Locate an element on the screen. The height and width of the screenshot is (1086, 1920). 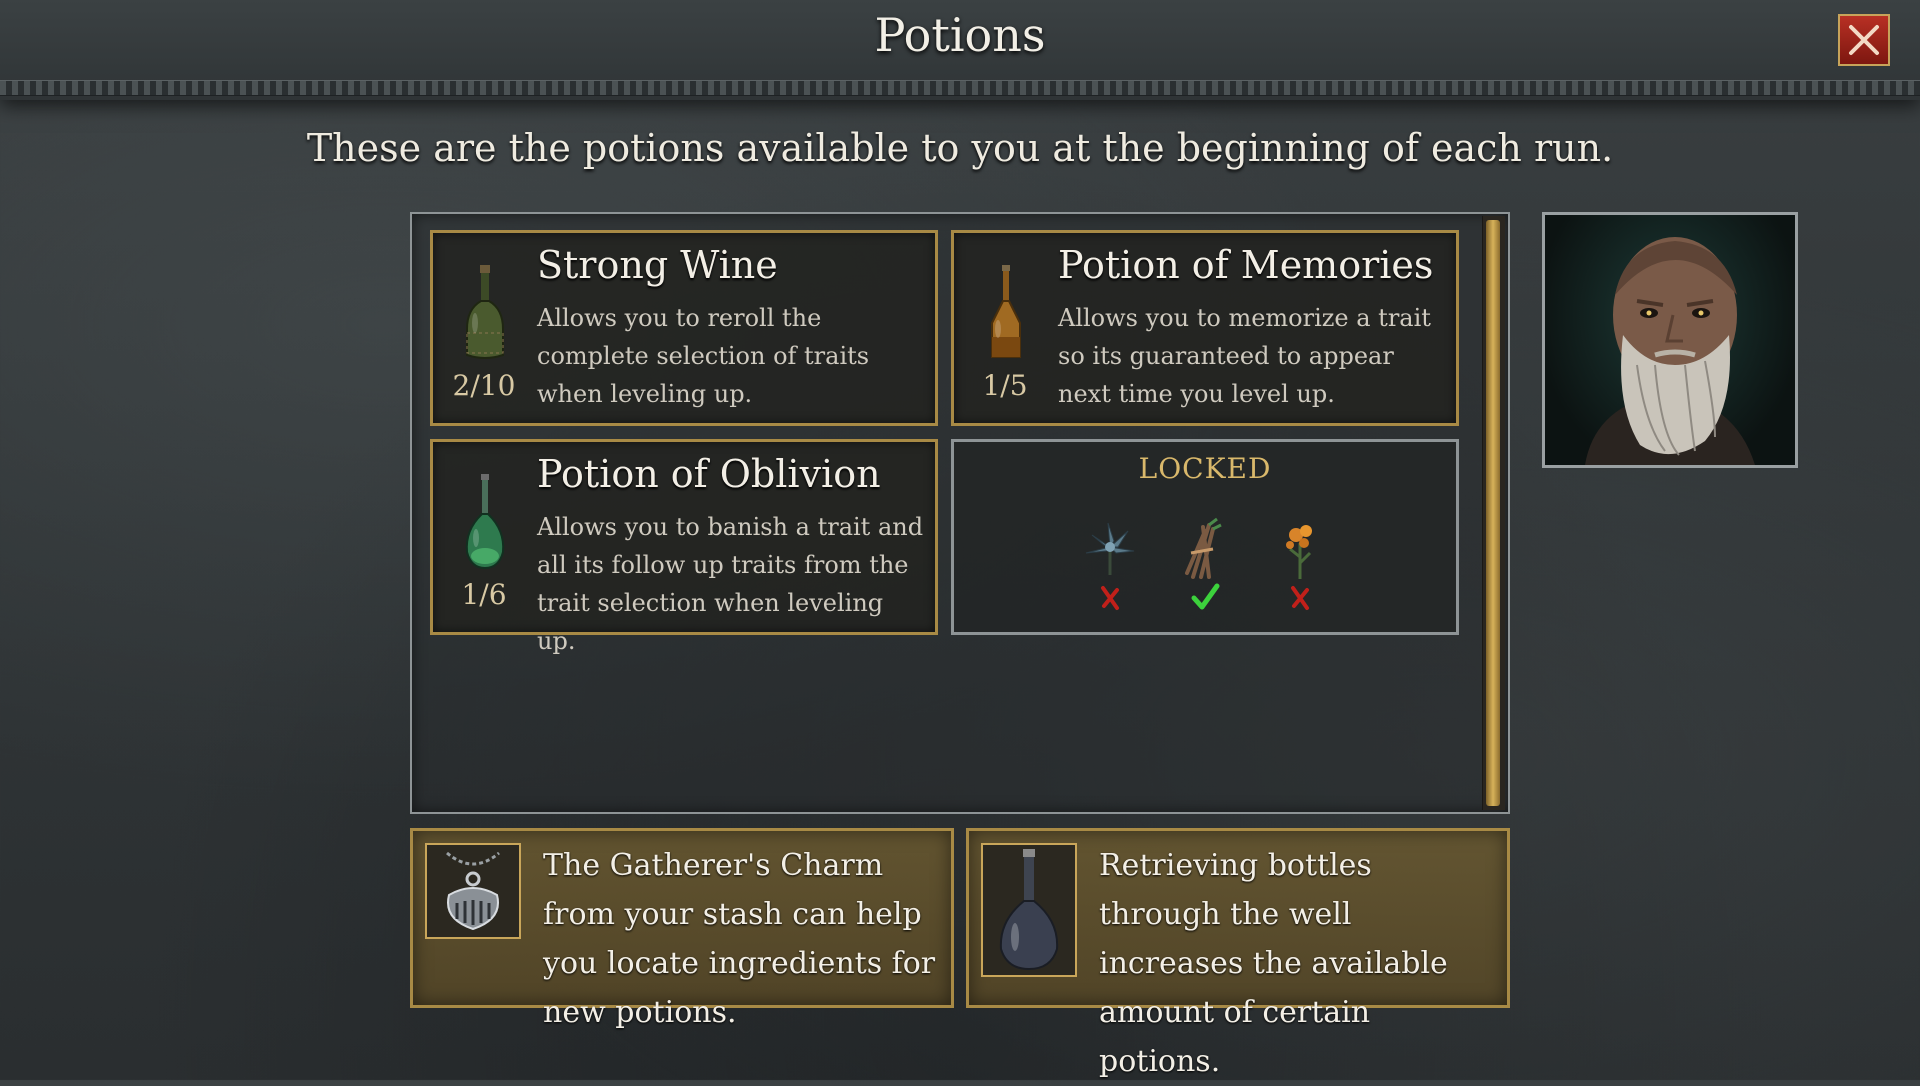
empty-bottle-icon is located at coordinates (1029, 910).